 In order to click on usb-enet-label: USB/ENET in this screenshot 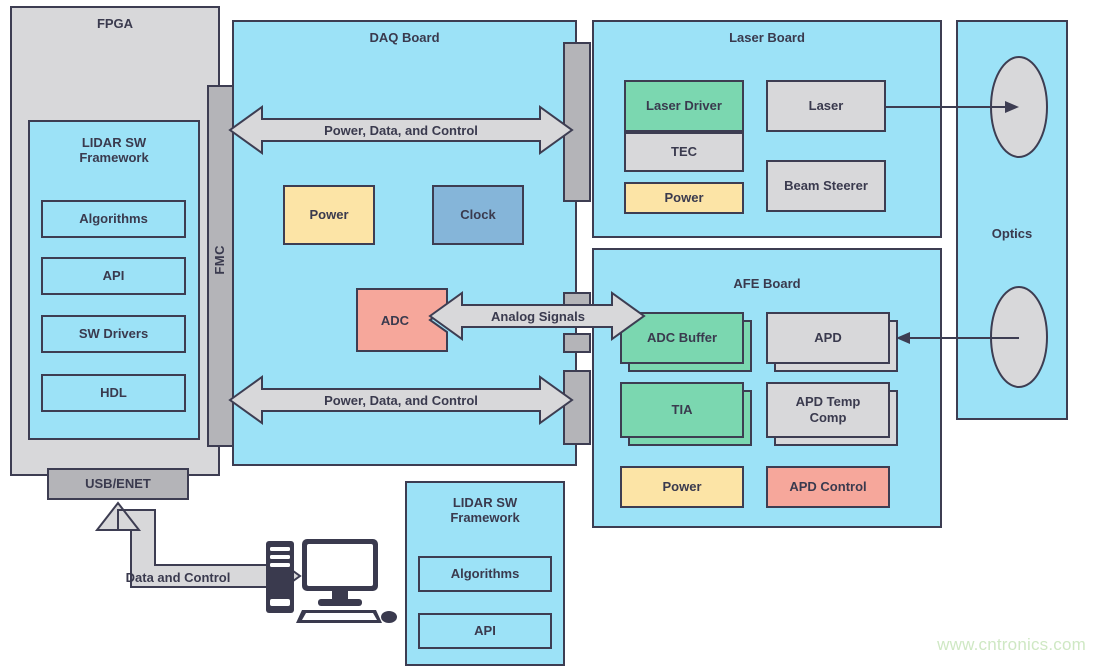, I will do `click(118, 483)`.